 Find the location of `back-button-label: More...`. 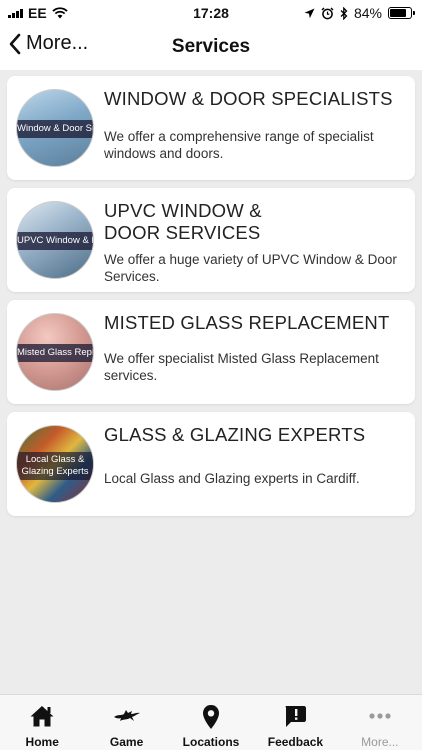

back-button-label: More... is located at coordinates (57, 43).